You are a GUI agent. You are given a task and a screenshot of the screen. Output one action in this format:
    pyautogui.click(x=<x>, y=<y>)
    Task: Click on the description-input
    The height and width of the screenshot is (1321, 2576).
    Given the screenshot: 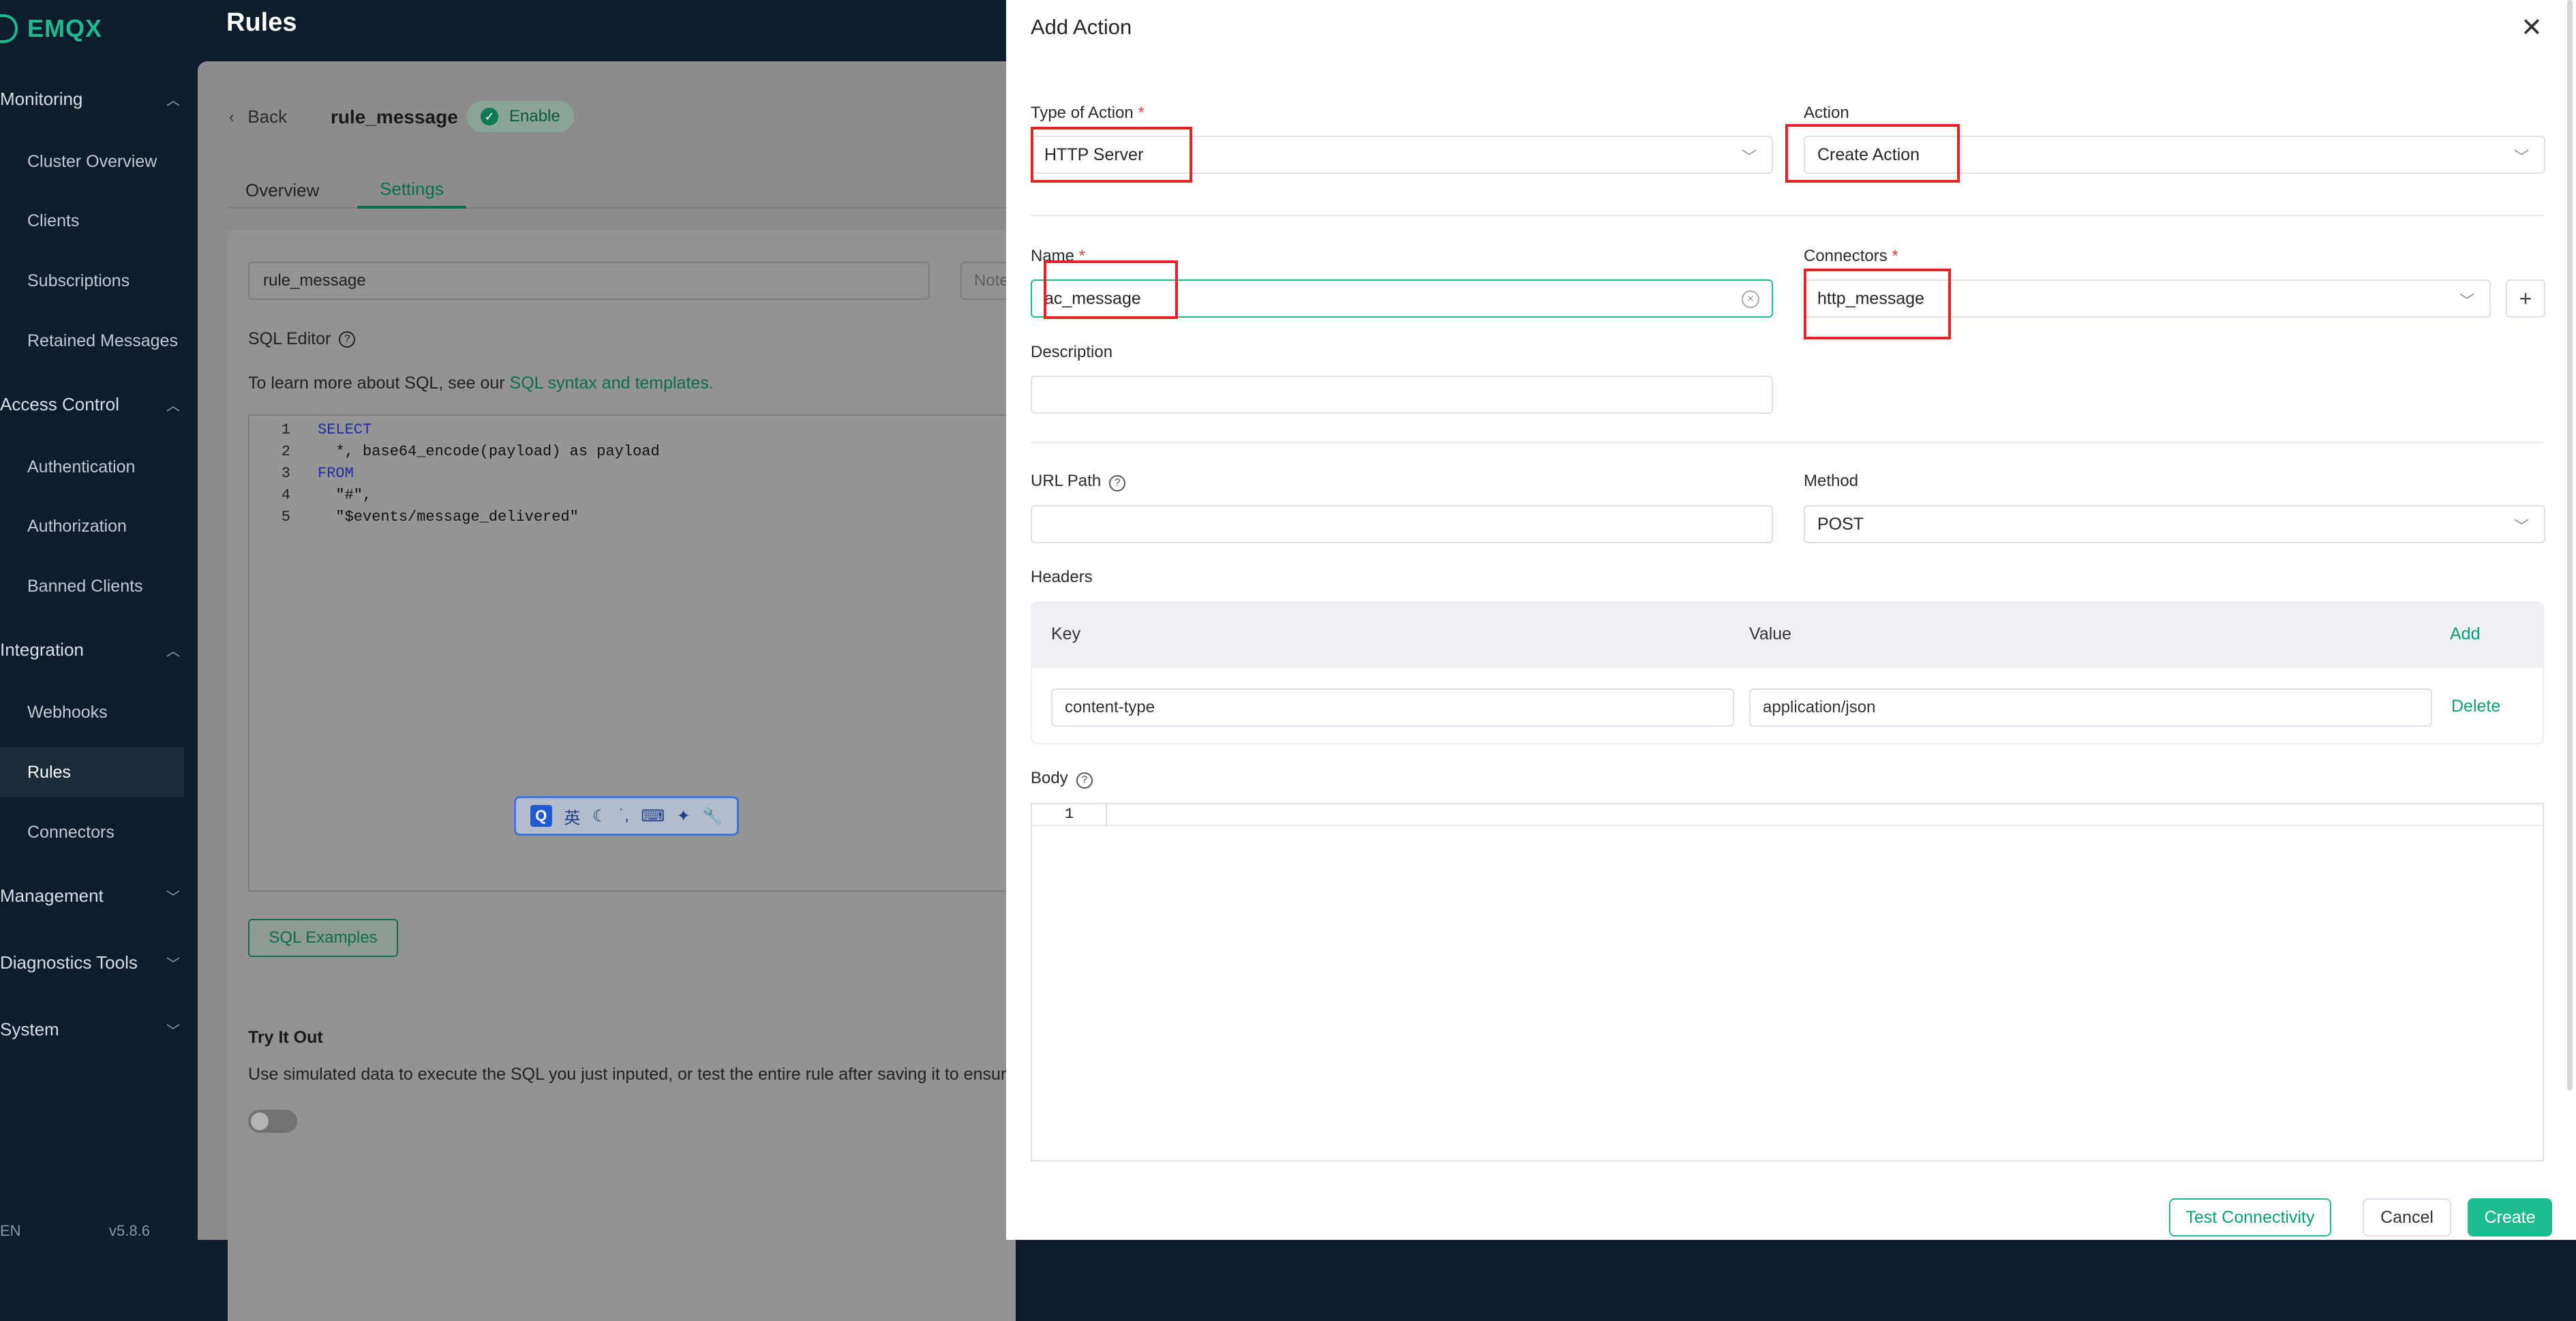 What is the action you would take?
    pyautogui.click(x=1402, y=395)
    